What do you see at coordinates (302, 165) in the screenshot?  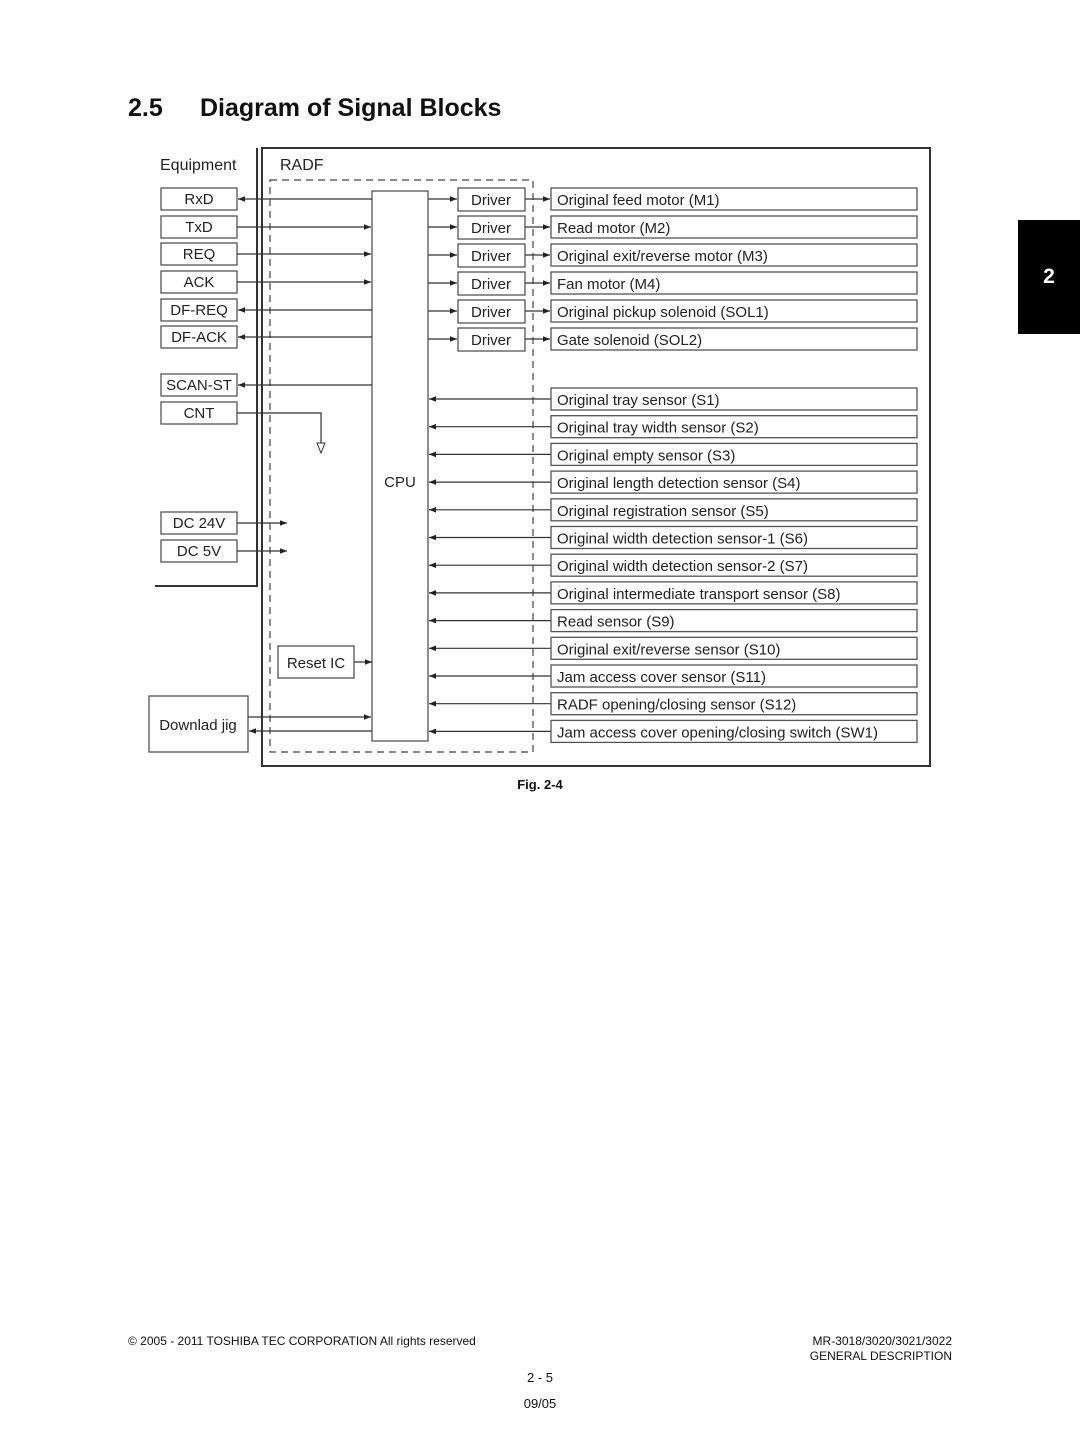 I see `radf-label: RADF` at bounding box center [302, 165].